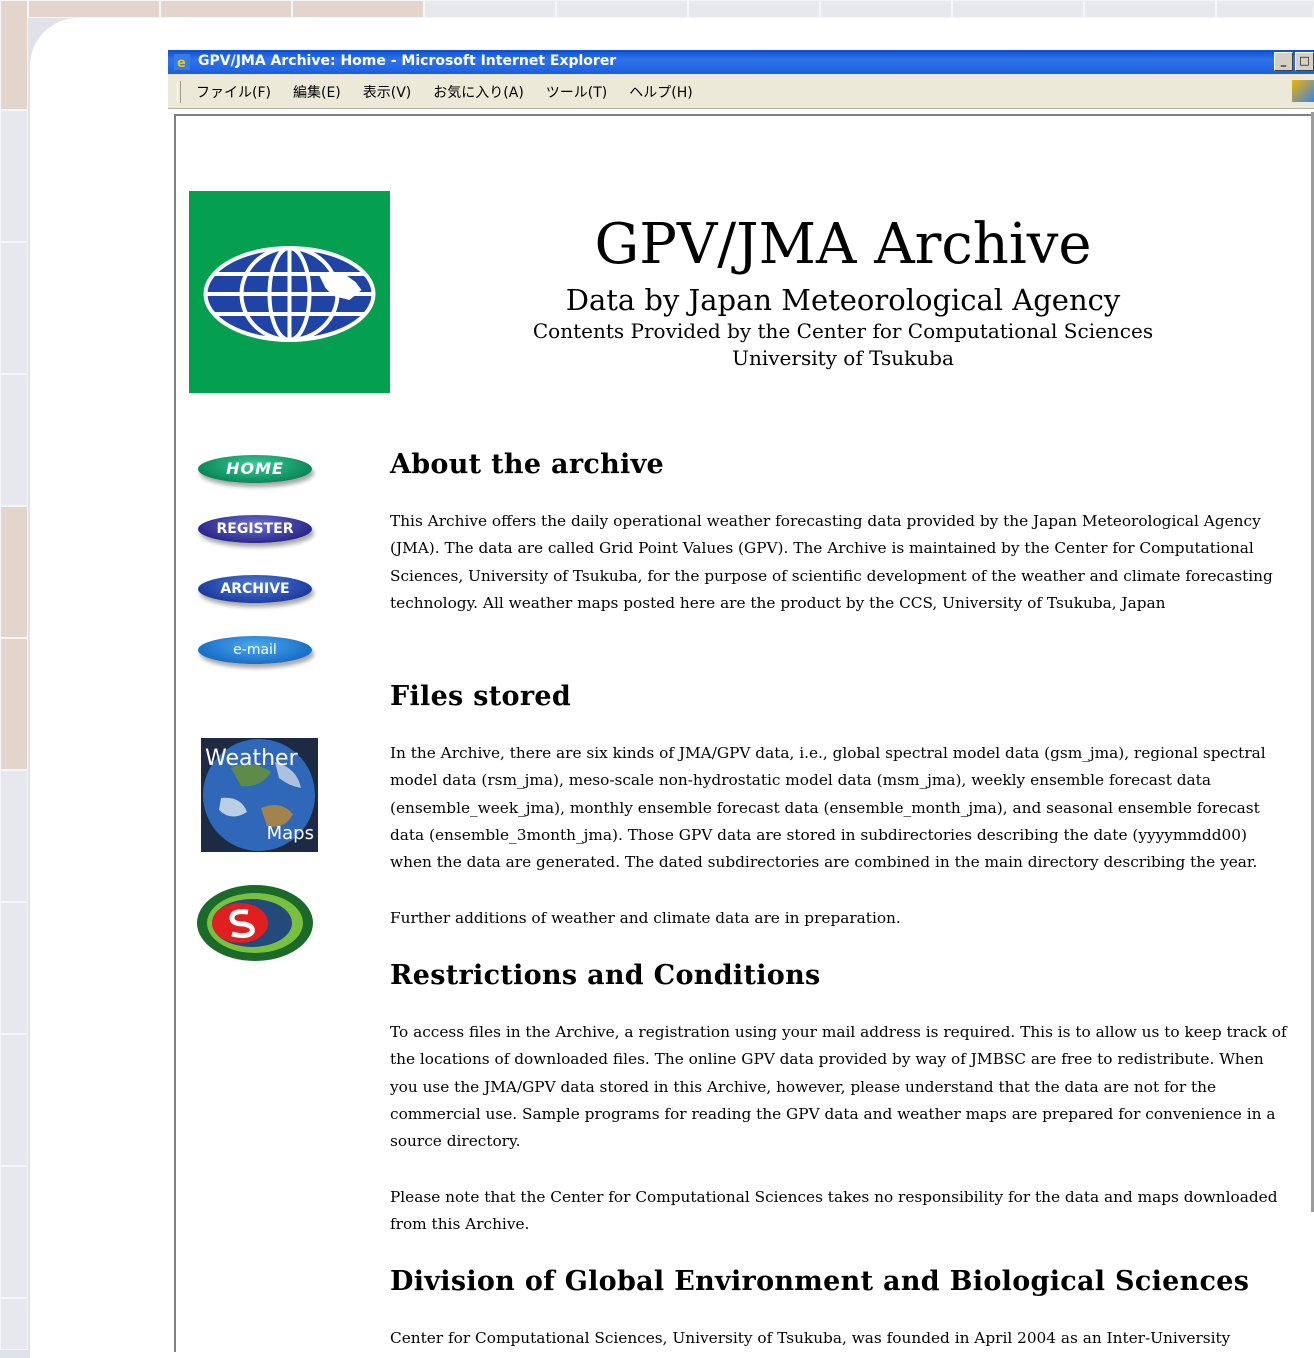 The width and height of the screenshot is (1314, 1358). I want to click on archive-button: ARCHIVE, so click(255, 589).